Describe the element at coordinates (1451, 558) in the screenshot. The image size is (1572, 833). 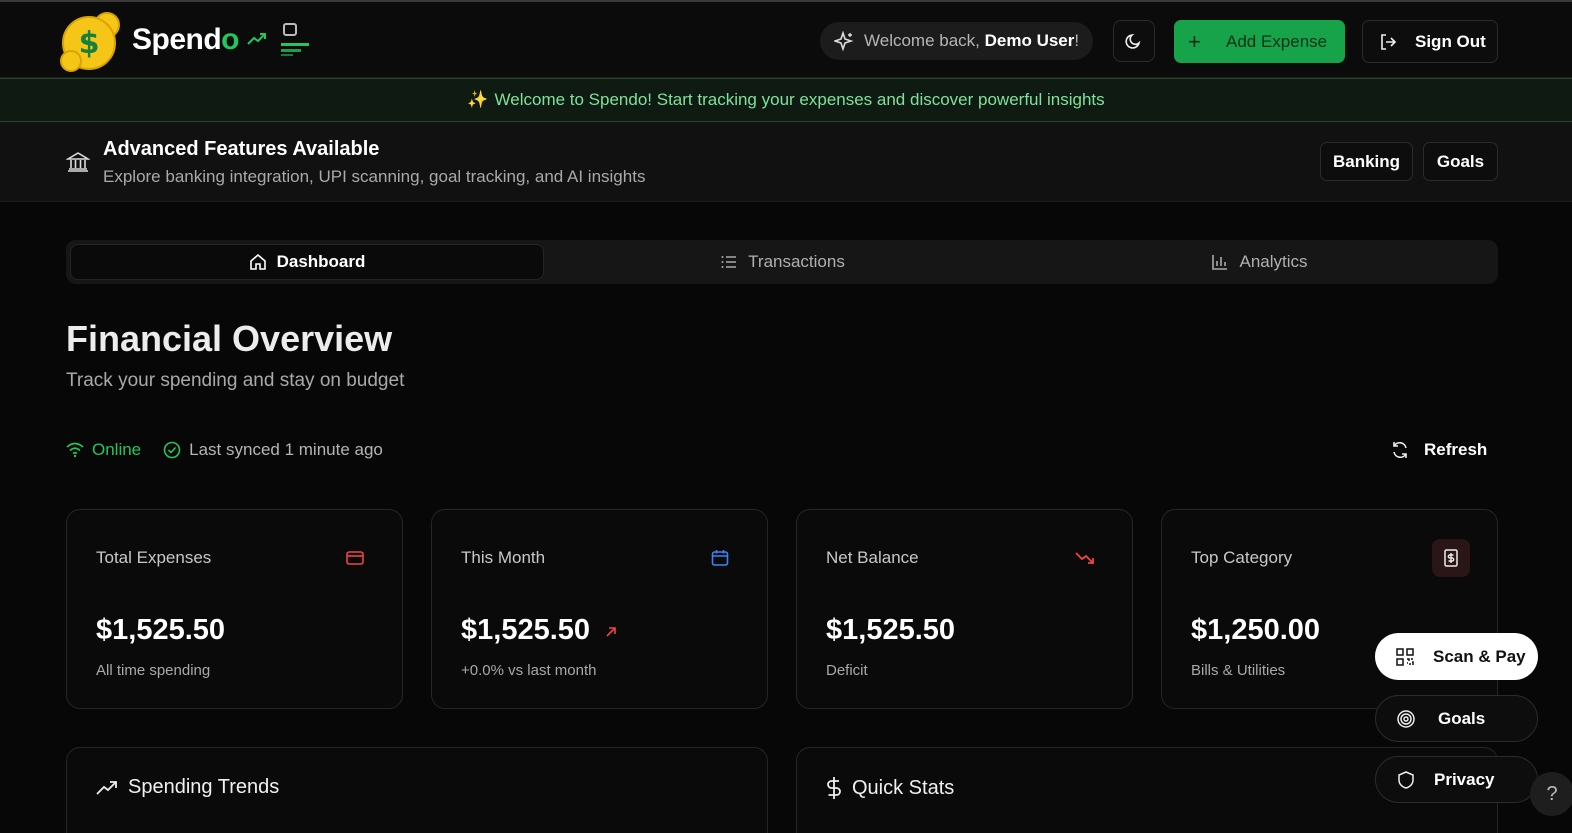
I see `receipt-icon` at that location.